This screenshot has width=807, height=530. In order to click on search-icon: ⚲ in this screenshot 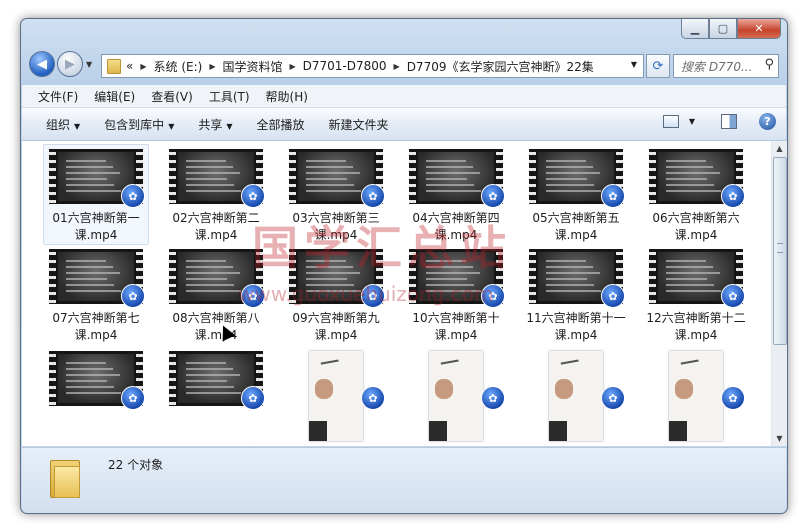, I will do `click(769, 64)`.